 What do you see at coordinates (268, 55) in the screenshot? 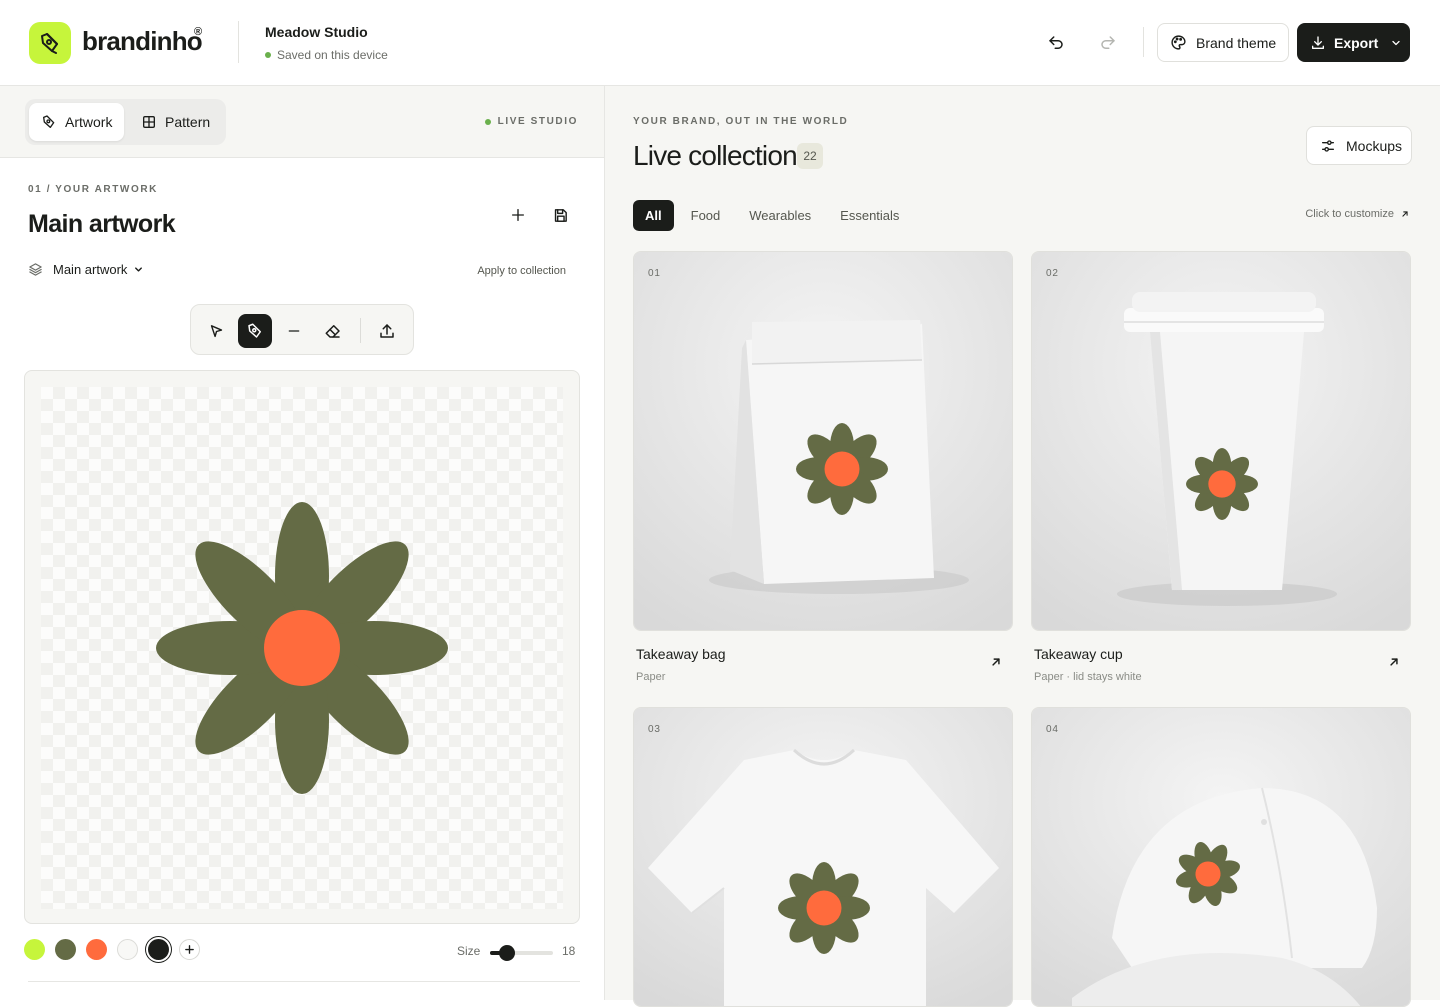
I see `status-dot-icon` at bounding box center [268, 55].